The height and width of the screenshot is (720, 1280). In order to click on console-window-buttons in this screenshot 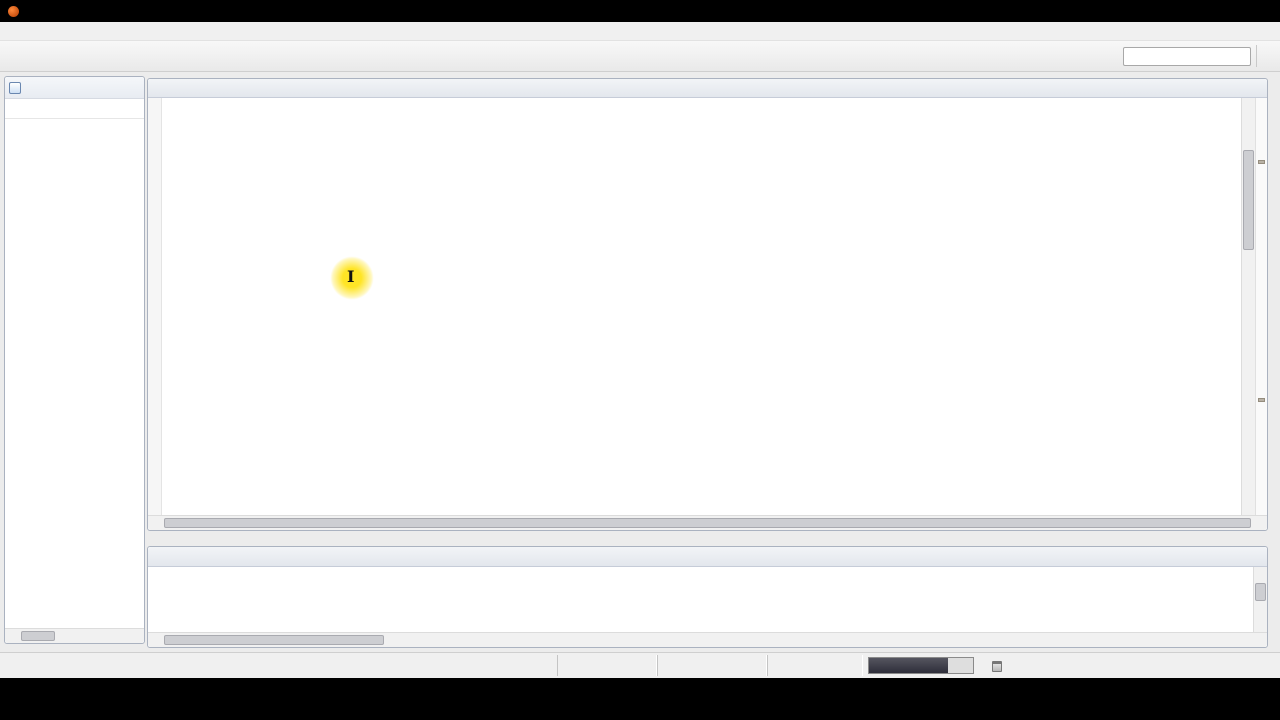, I will do `click(1259, 556)`.